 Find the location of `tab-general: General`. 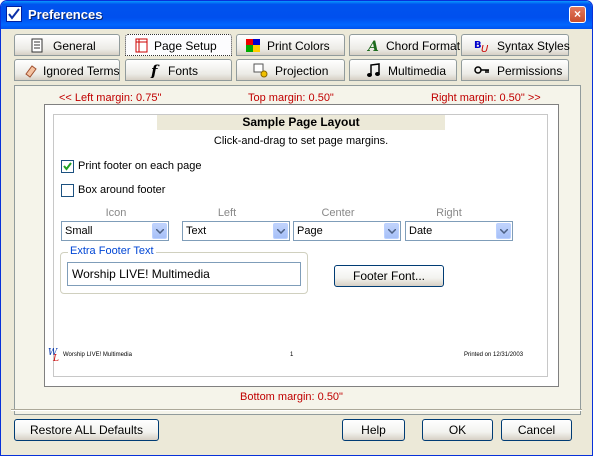

tab-general: General is located at coordinates (67, 45).